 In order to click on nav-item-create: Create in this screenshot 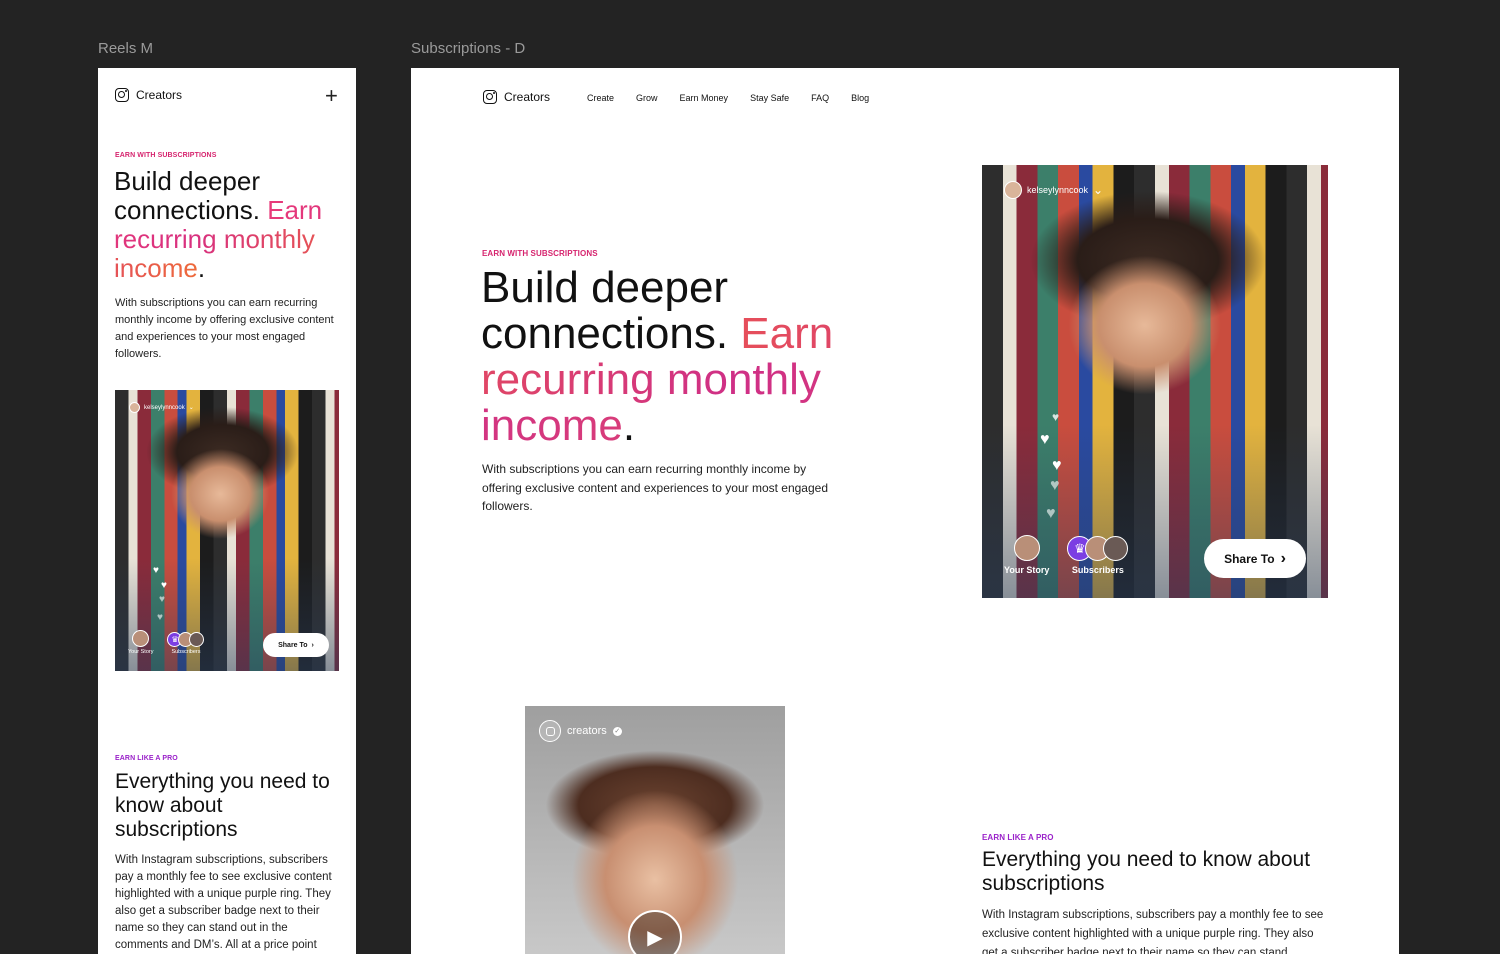, I will do `click(600, 98)`.